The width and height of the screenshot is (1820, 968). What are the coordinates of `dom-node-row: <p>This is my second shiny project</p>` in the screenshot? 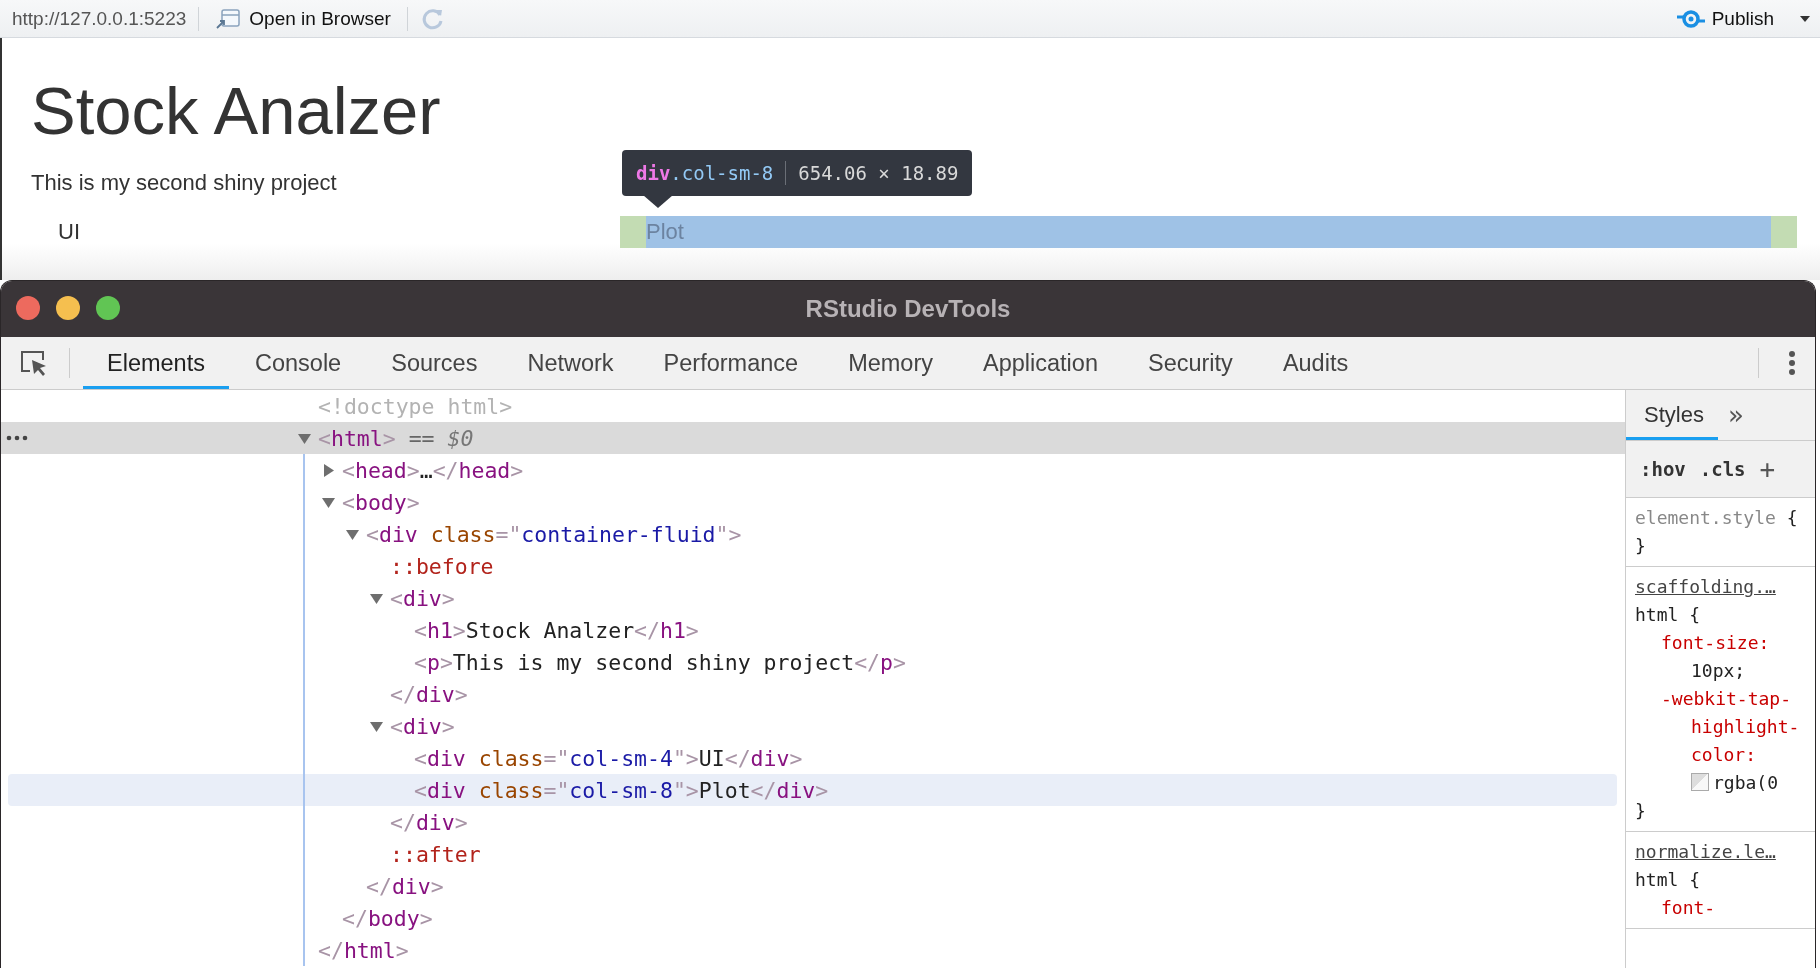 It's located at (813, 662).